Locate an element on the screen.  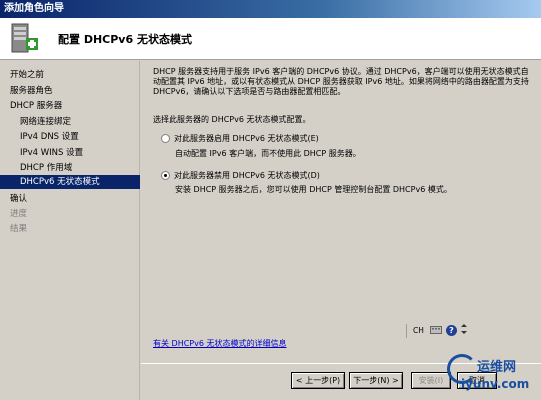
site-watermark: 运维网 iyunv.com is located at coordinates (494, 377).